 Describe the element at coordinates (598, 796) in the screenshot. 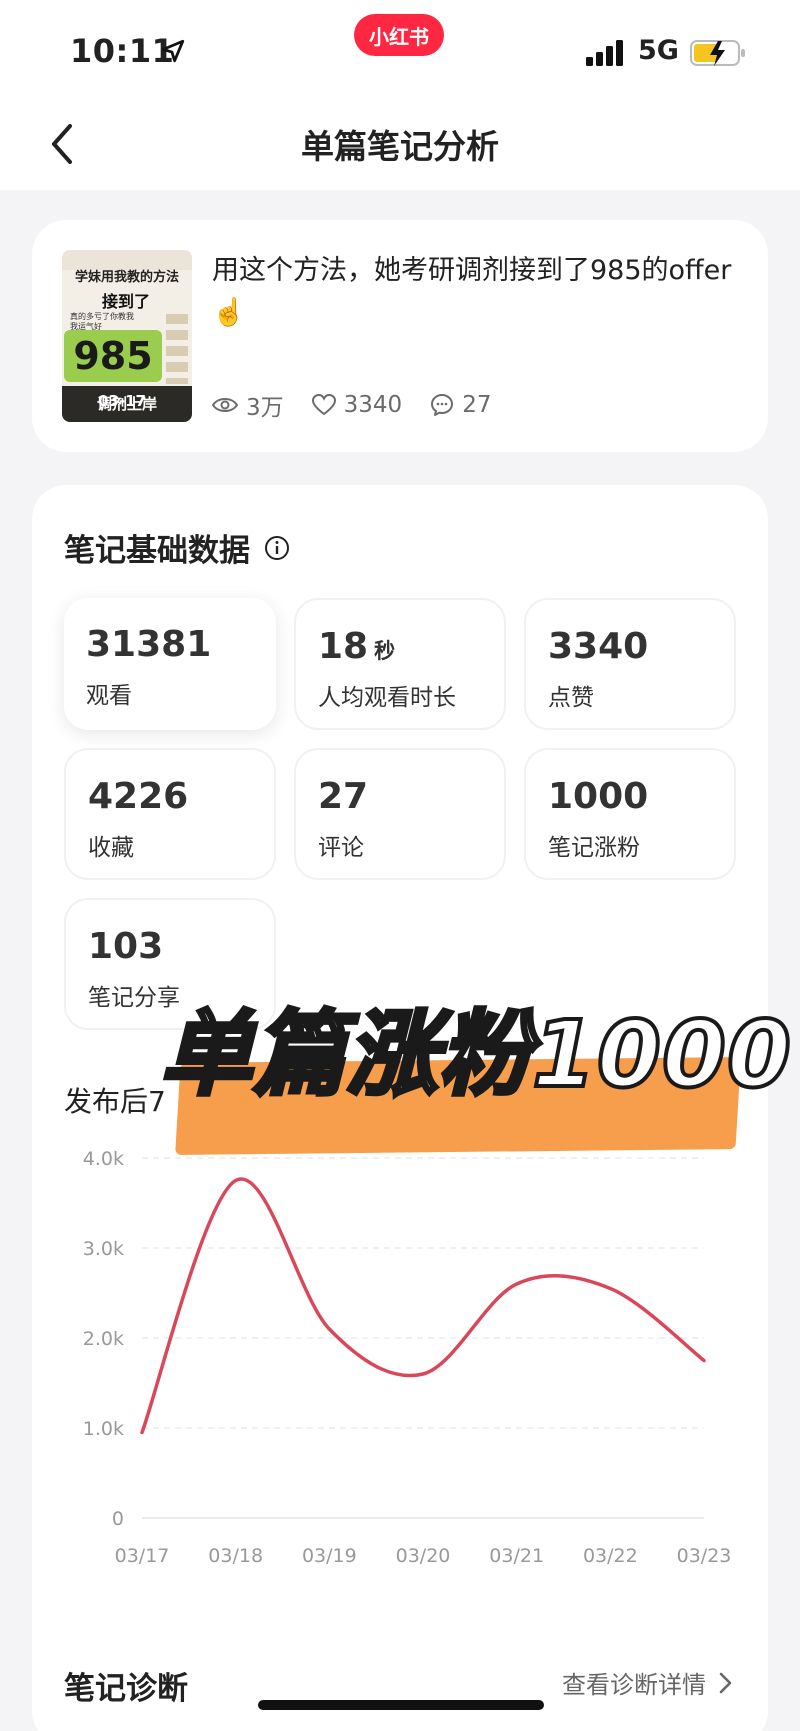

I see `metric-value: 1000` at that location.